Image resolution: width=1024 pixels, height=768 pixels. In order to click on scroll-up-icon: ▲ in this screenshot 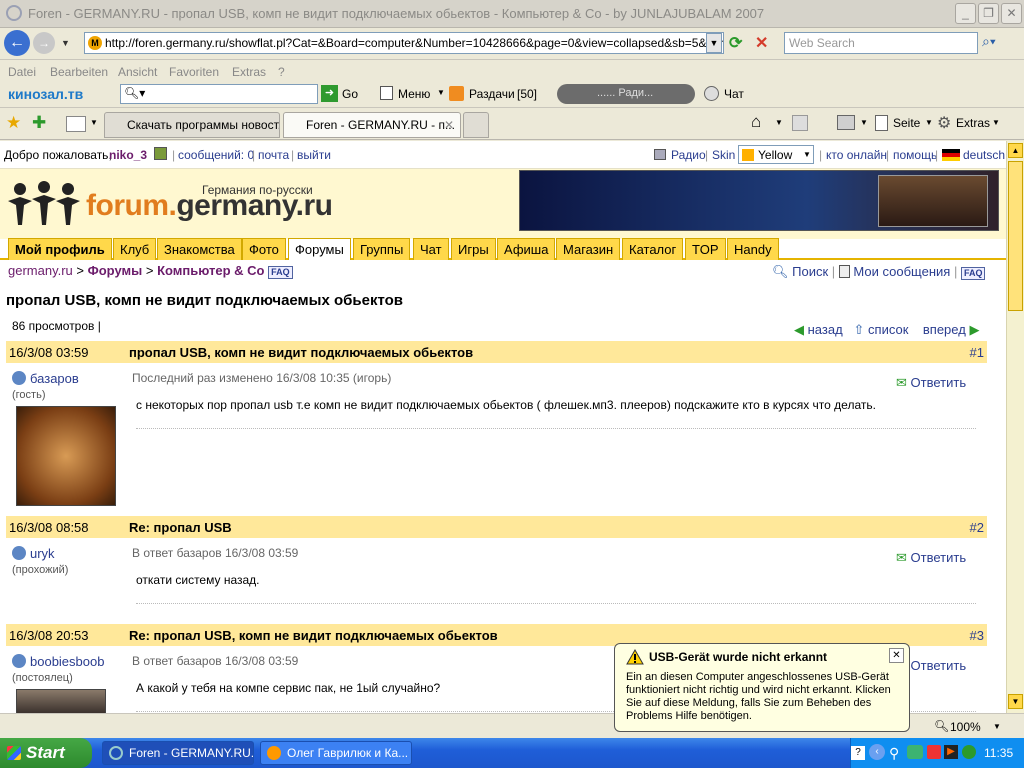, I will do `click(1015, 150)`.